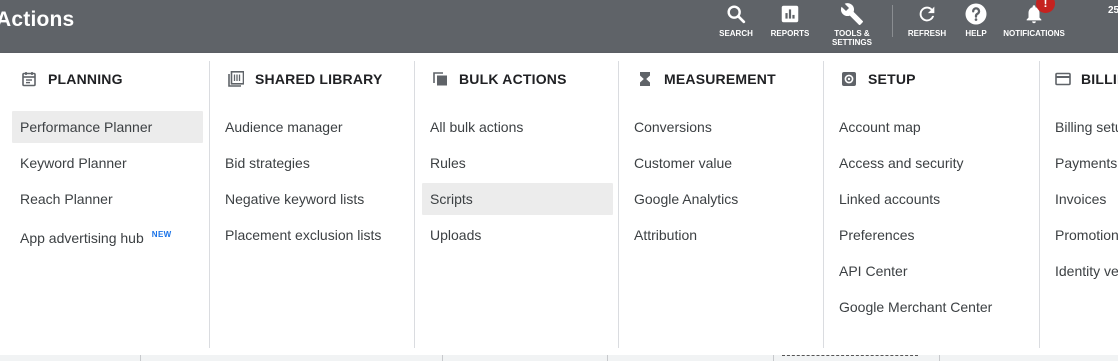 The width and height of the screenshot is (1118, 361). I want to click on menu-item-access-and-security: Access and security, so click(931, 163).